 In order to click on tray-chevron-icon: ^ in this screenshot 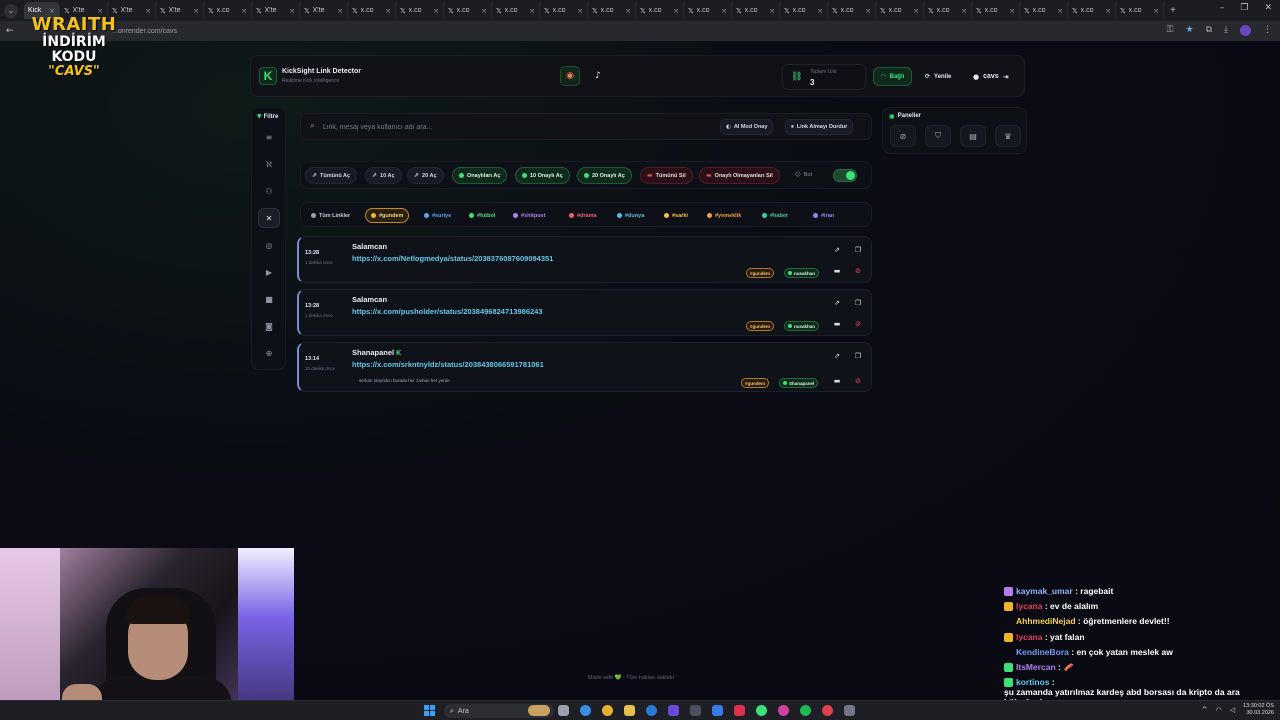, I will do `click(1205, 710)`.